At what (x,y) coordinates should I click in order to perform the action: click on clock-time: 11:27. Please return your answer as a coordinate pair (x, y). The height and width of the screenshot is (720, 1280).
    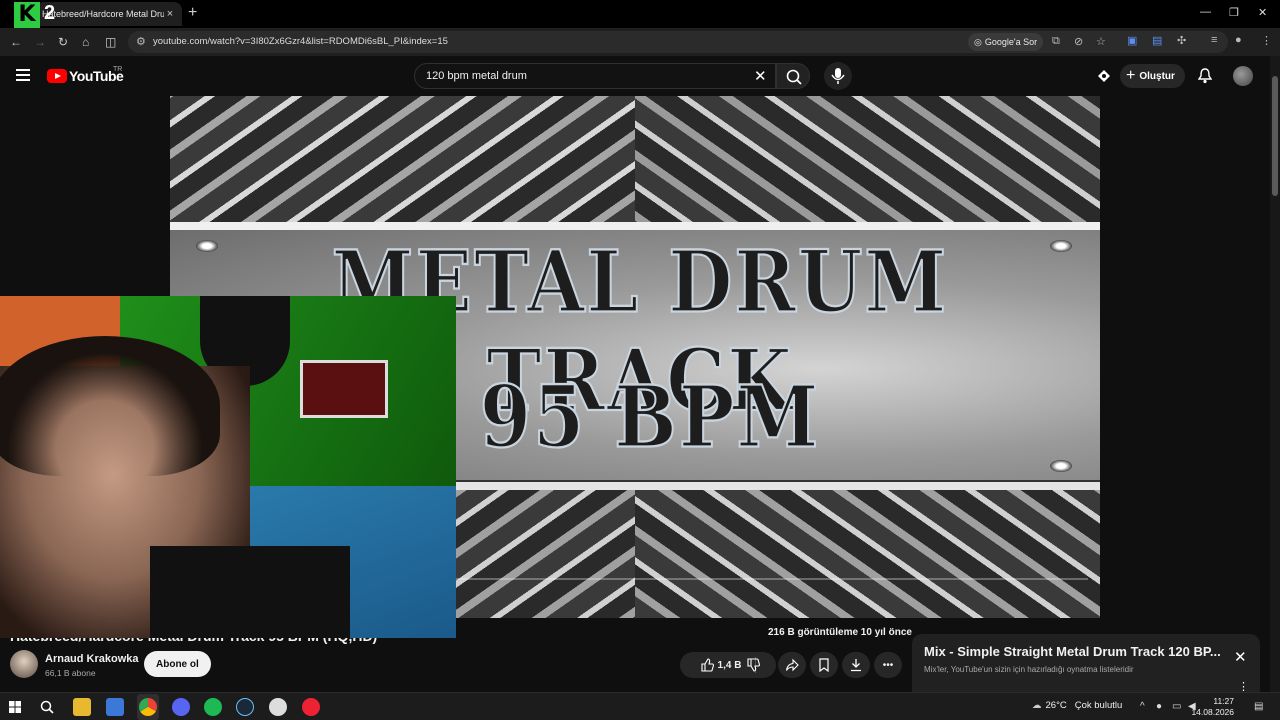
    Looking at the image, I should click on (1223, 701).